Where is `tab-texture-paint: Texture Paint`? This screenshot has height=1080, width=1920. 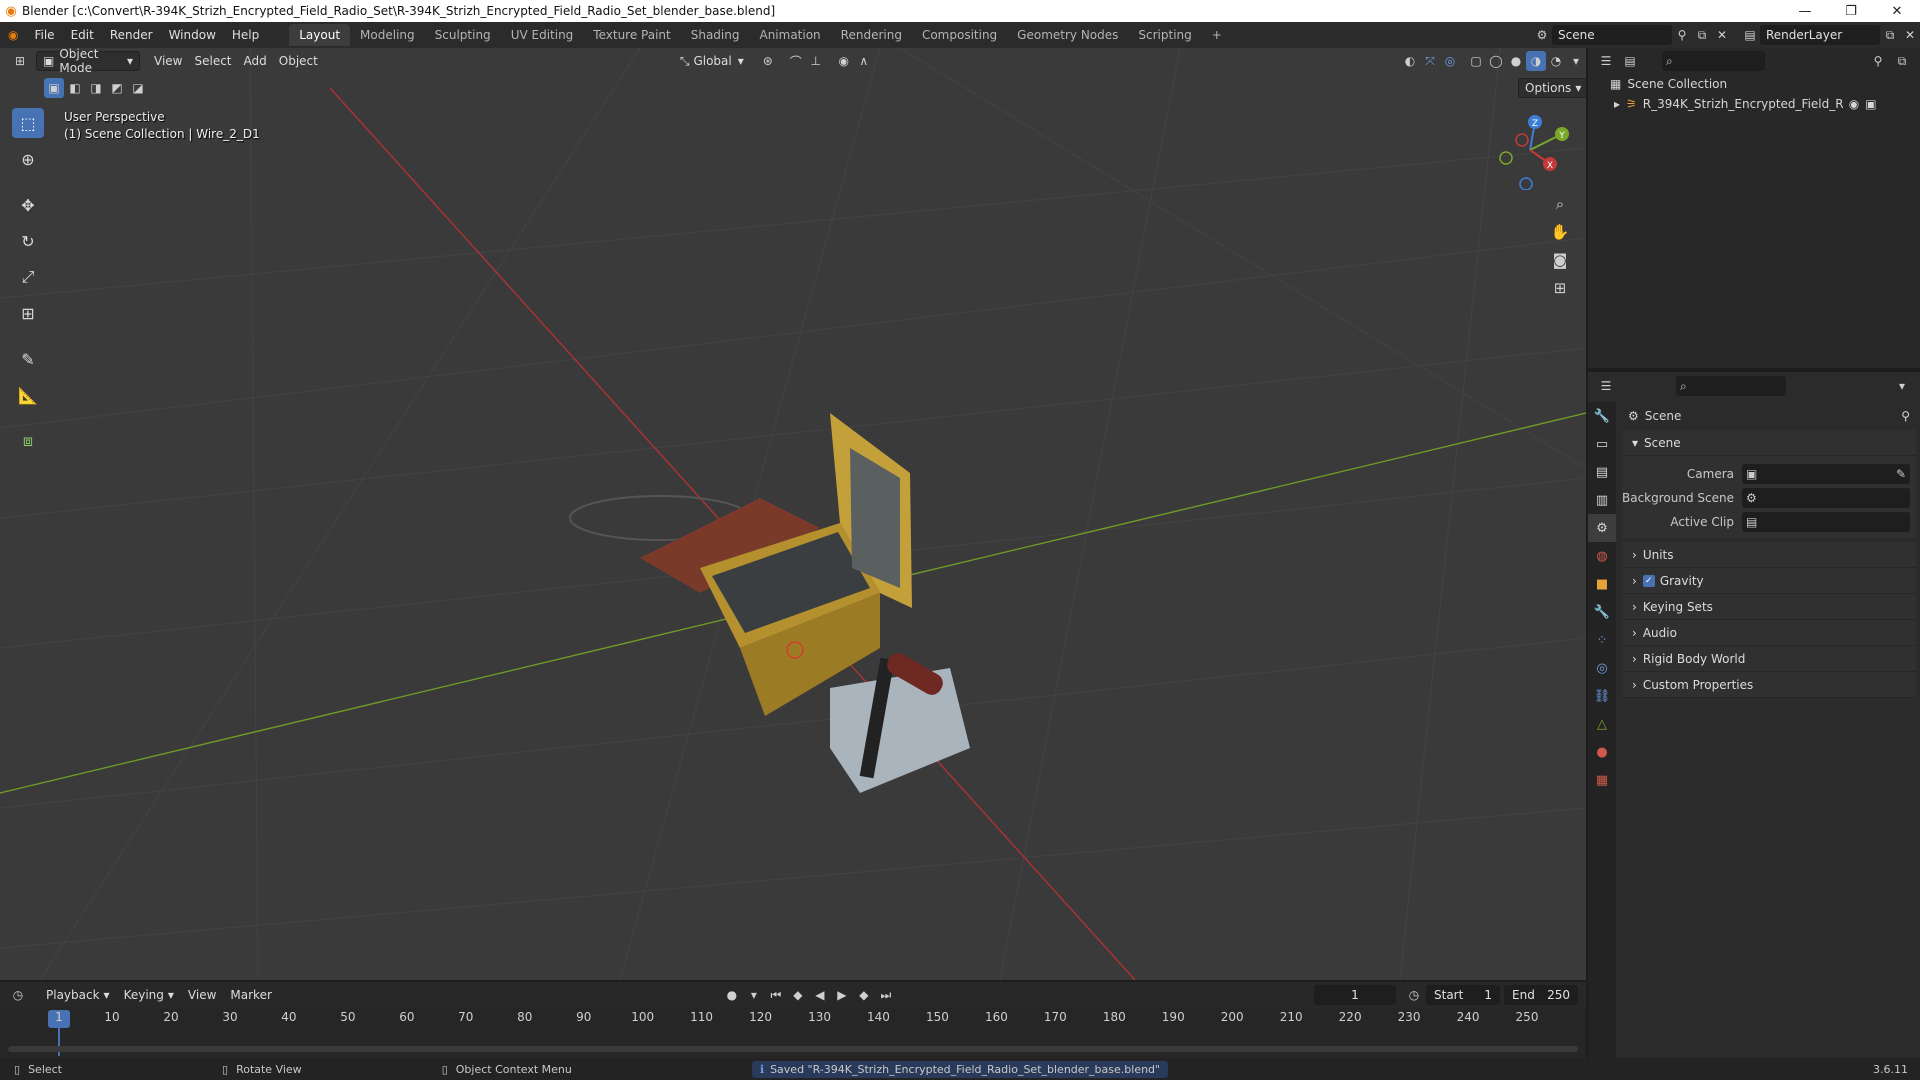
tab-texture-paint: Texture Paint is located at coordinates (631, 35).